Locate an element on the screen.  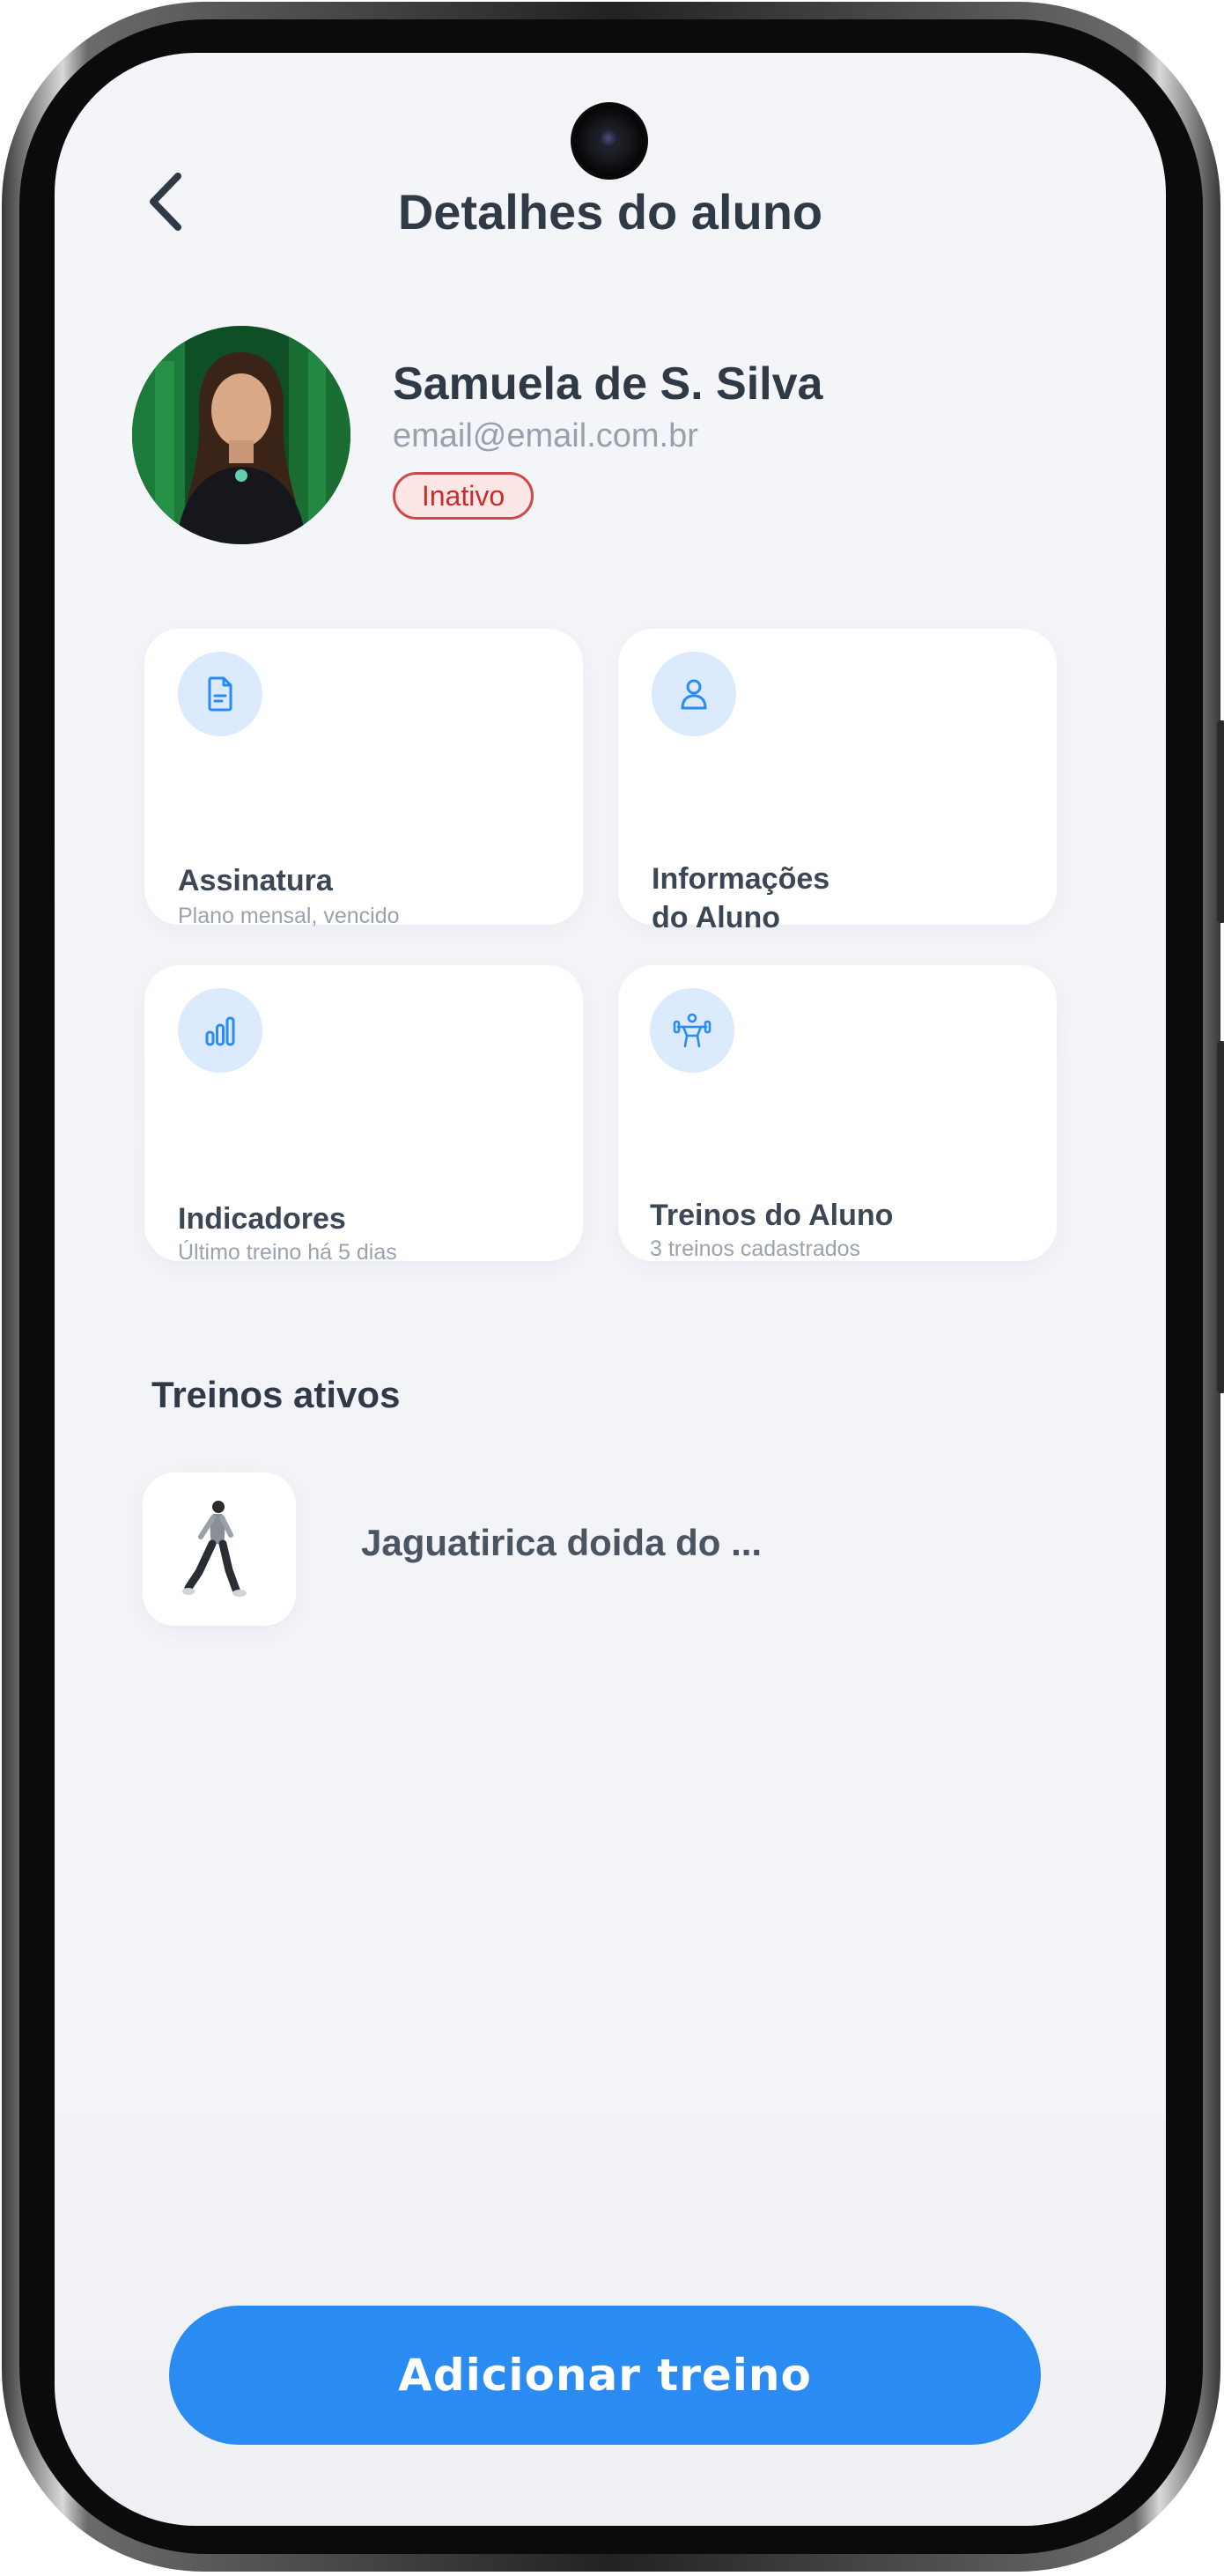
indicators-card: Indicadores Último treino há 5 dias is located at coordinates (363, 1115).